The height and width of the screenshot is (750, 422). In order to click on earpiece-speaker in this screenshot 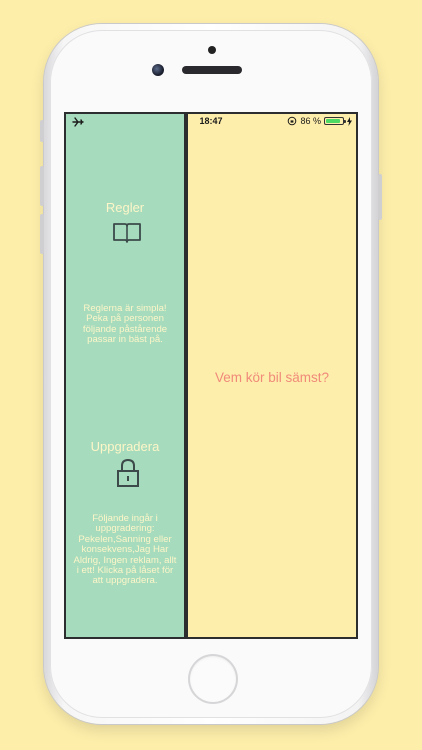, I will do `click(212, 70)`.